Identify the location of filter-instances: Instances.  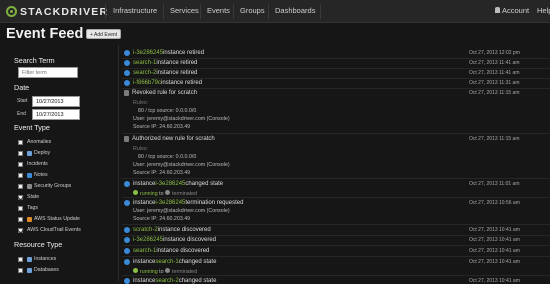
(37, 259).